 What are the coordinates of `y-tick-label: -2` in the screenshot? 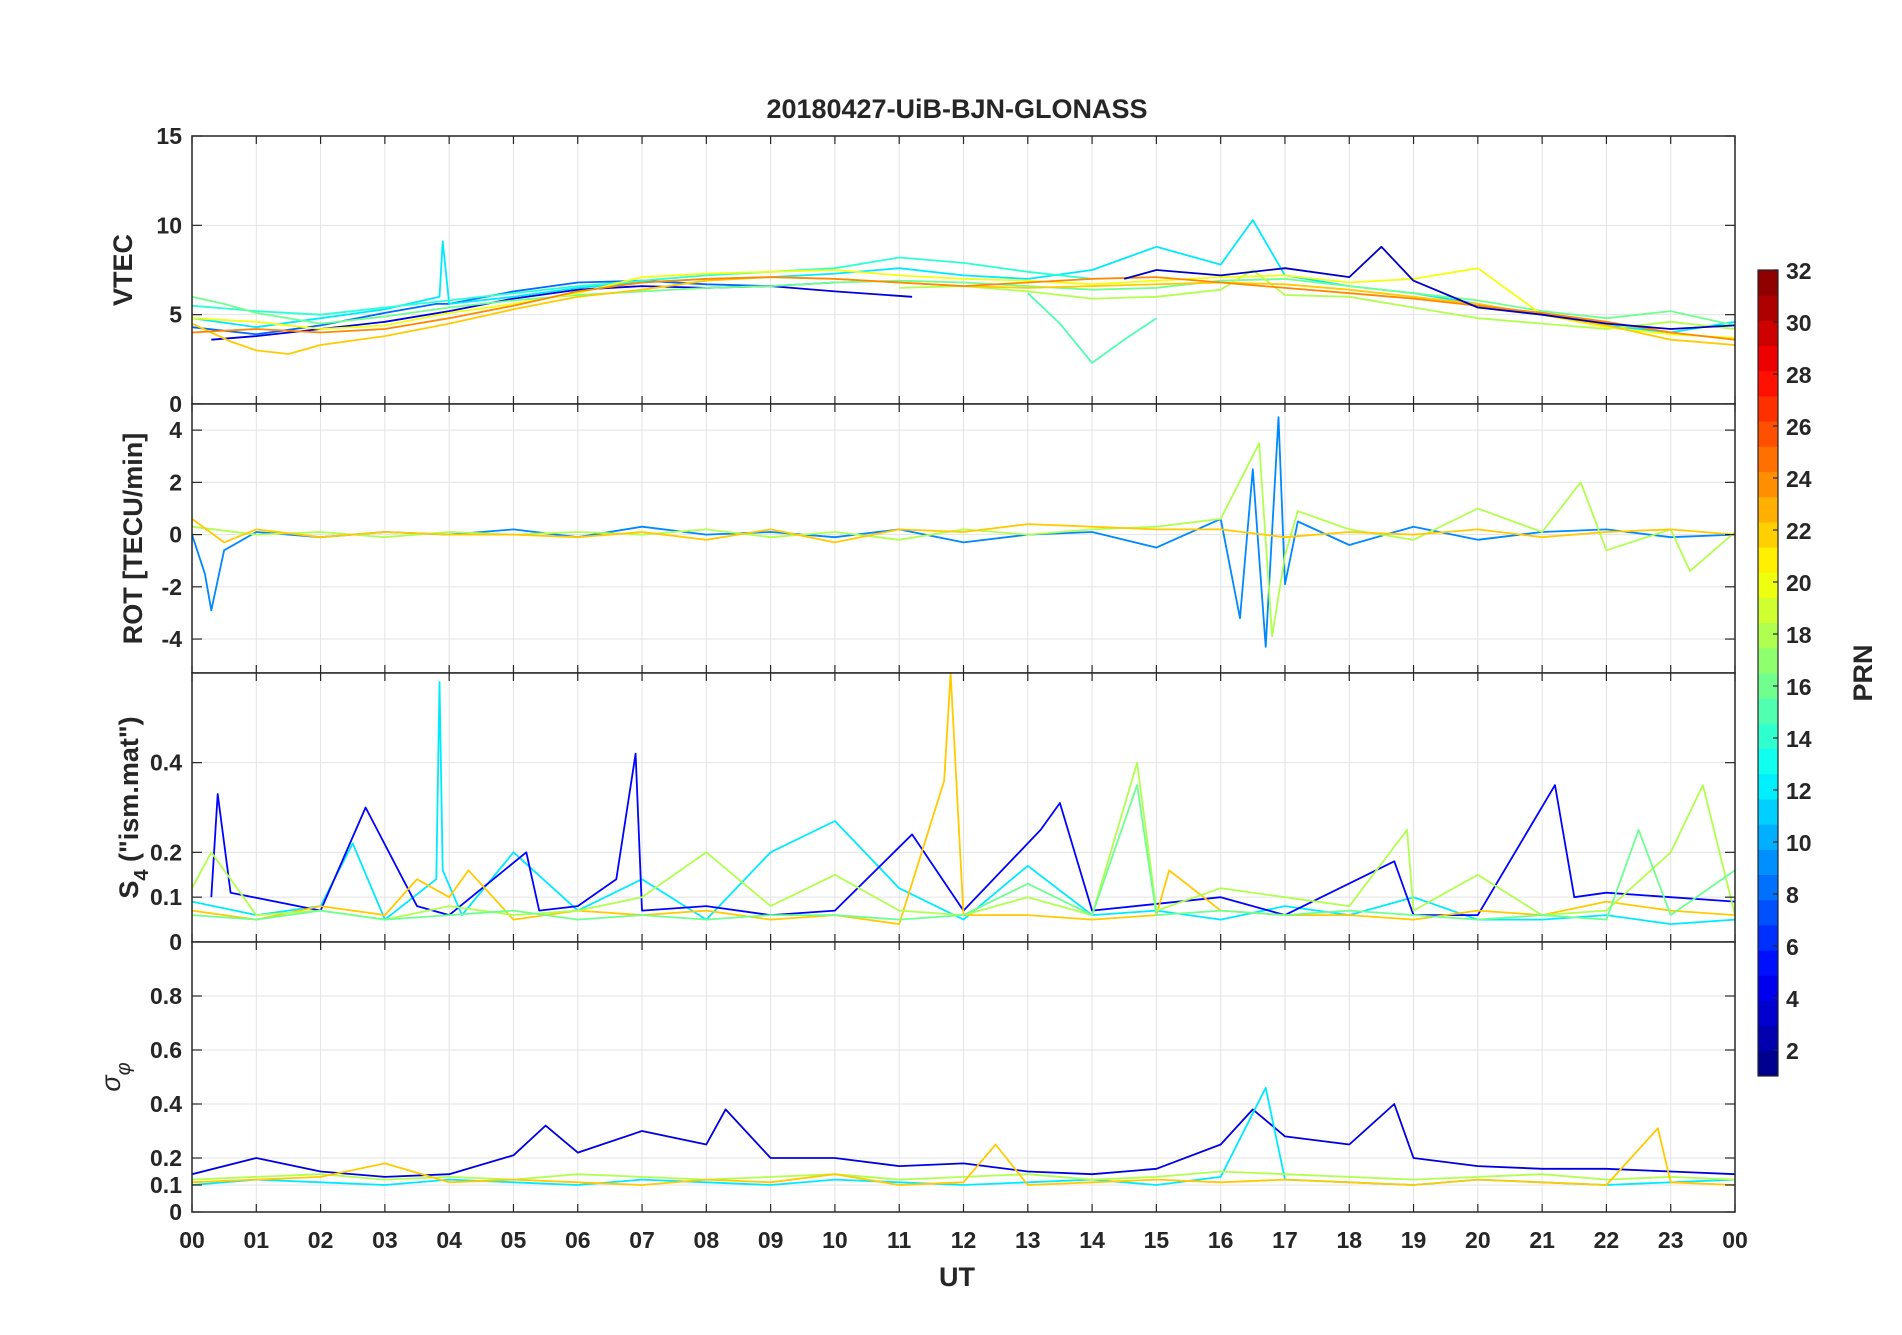 It's located at (172, 587).